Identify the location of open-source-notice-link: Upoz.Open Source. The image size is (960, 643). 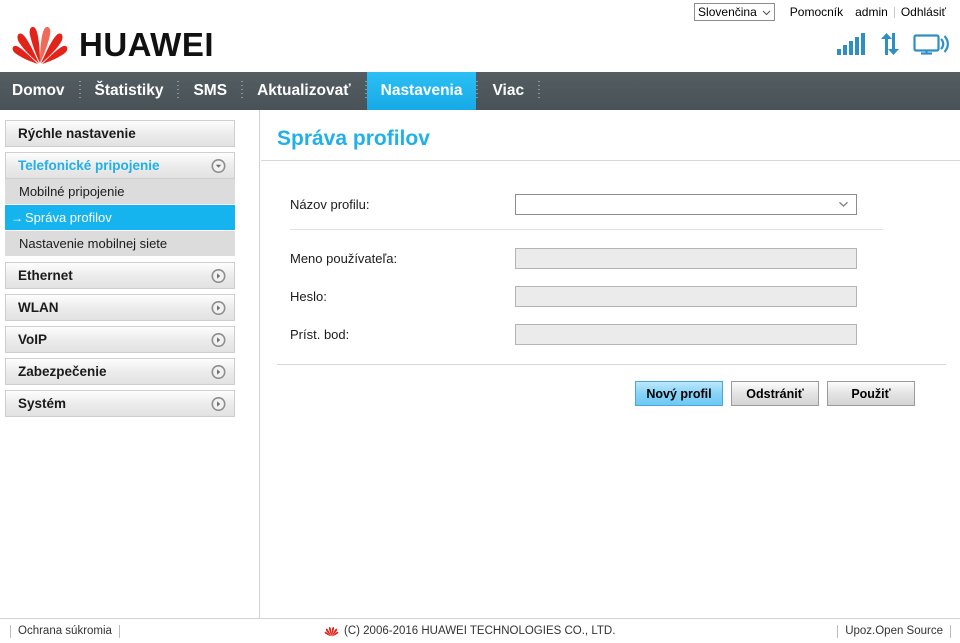
(894, 631).